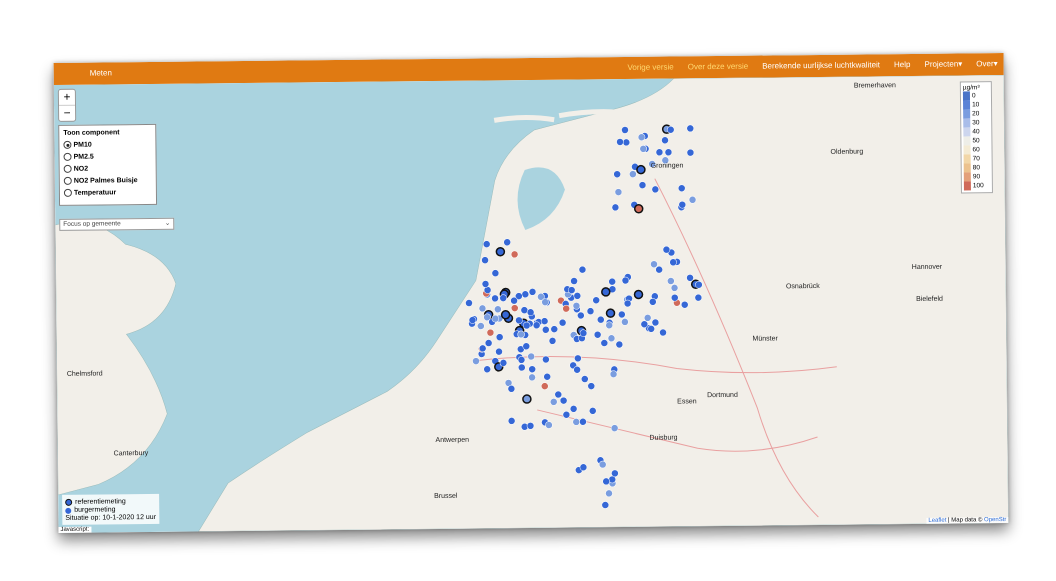 The width and height of the screenshot is (1056, 581). What do you see at coordinates (902, 64) in the screenshot?
I see `nav-help: Help` at bounding box center [902, 64].